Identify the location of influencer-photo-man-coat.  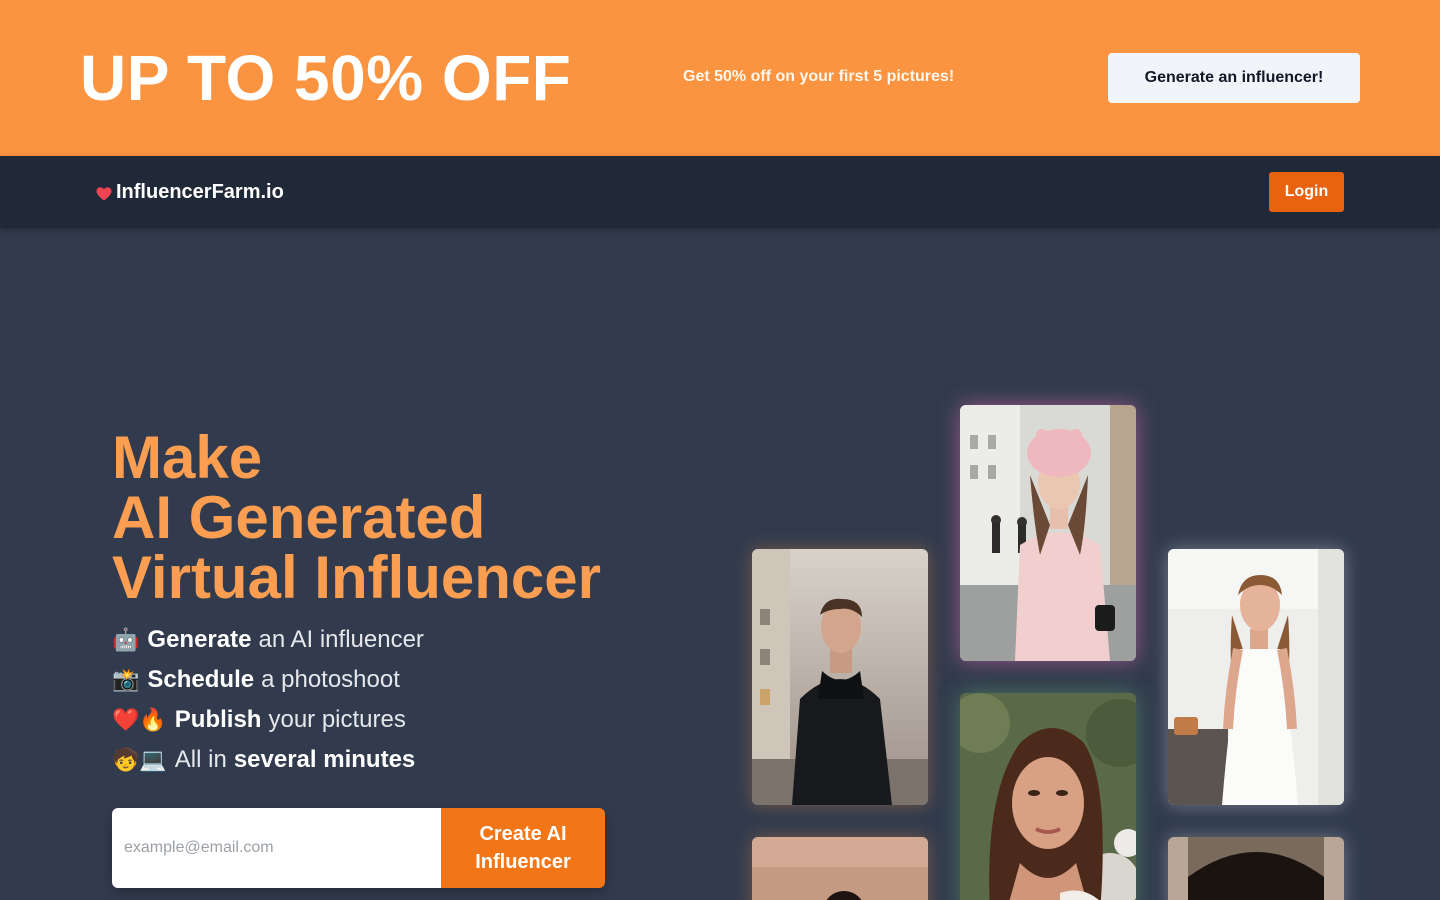
(840, 677).